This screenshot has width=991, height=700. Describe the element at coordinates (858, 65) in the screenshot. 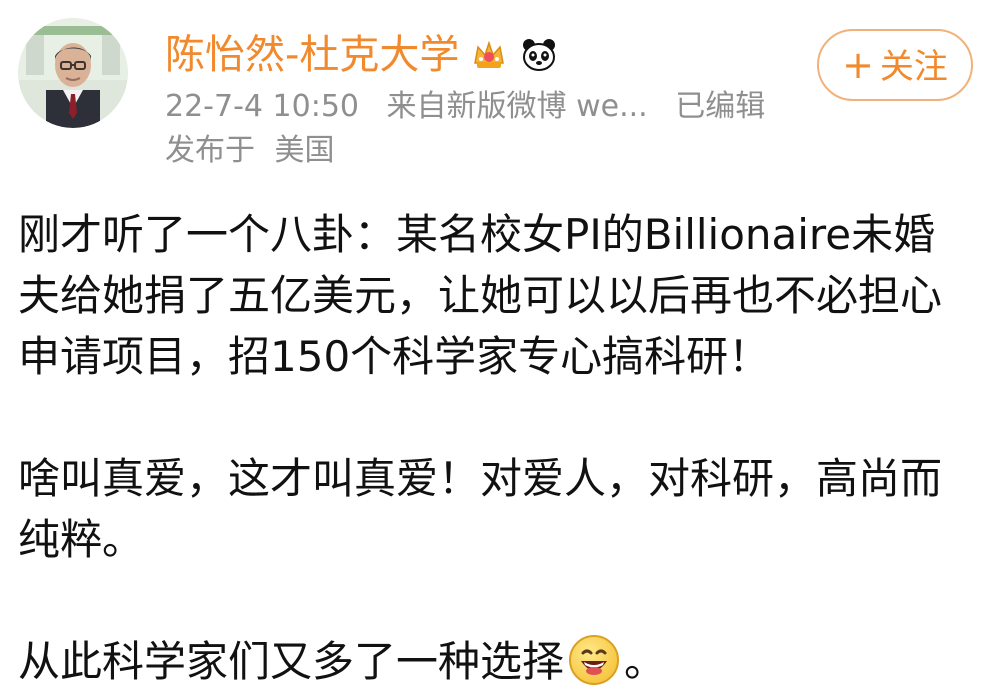

I see `plus-icon: +` at that location.